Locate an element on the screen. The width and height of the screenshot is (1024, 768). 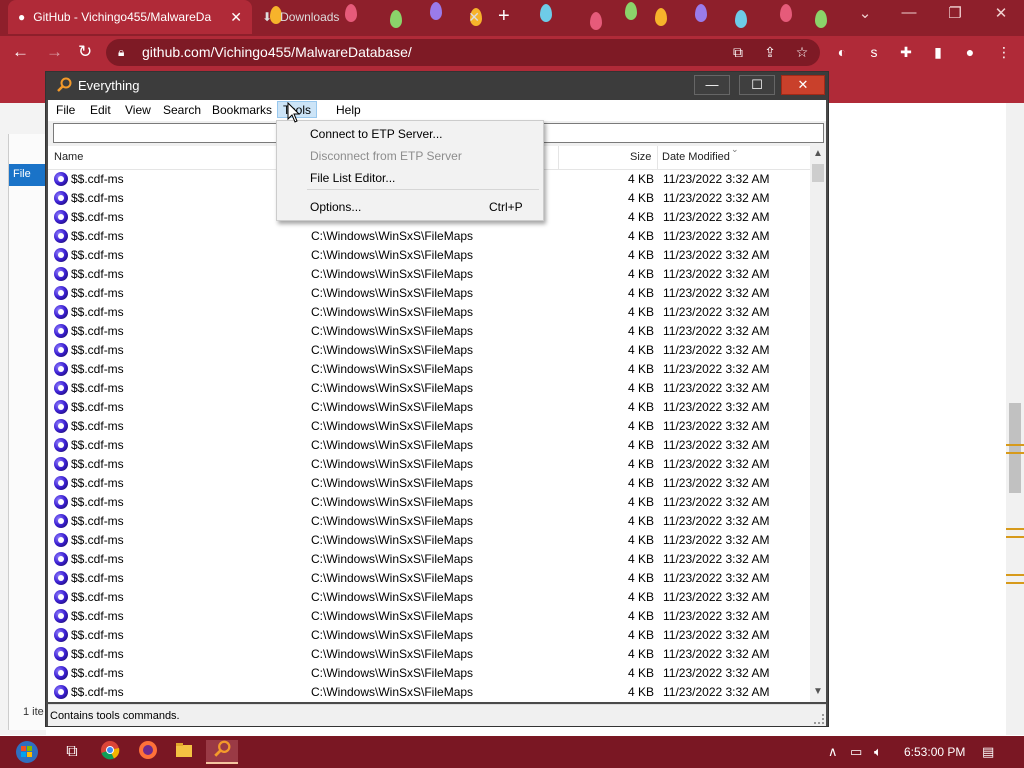
restore-icon: ❐ is located at coordinates (955, 13).